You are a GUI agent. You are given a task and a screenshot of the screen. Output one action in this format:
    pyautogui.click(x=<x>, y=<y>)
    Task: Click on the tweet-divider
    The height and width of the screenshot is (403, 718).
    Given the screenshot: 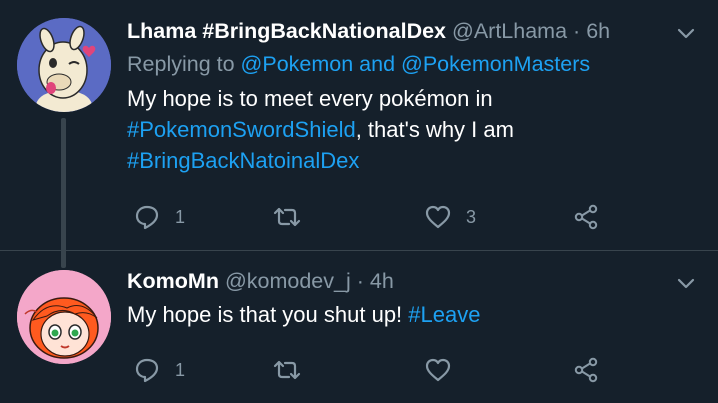 What is the action you would take?
    pyautogui.click(x=359, y=250)
    